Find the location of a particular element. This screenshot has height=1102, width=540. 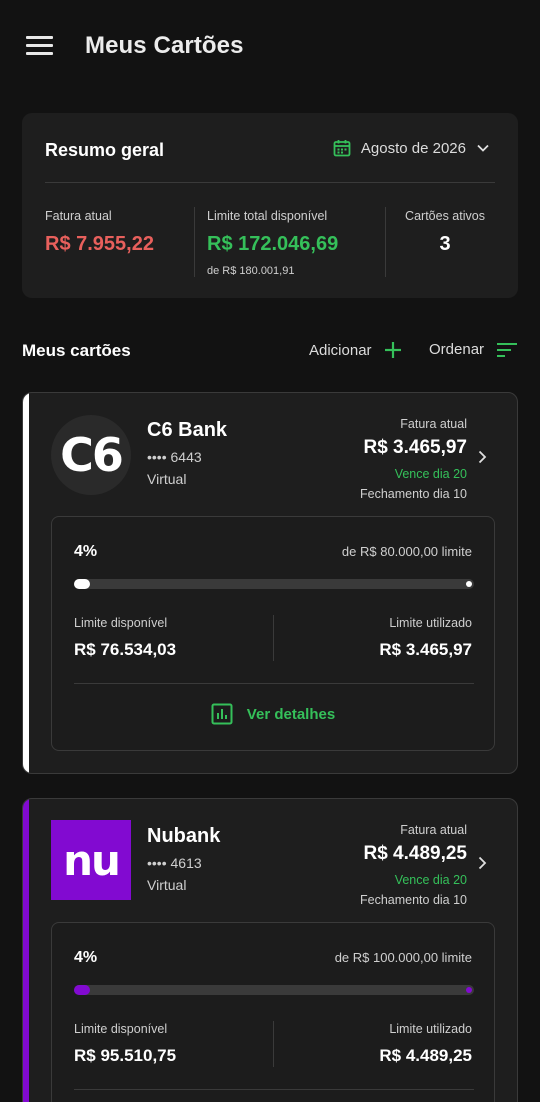

chevron-down-icon is located at coordinates (483, 148).